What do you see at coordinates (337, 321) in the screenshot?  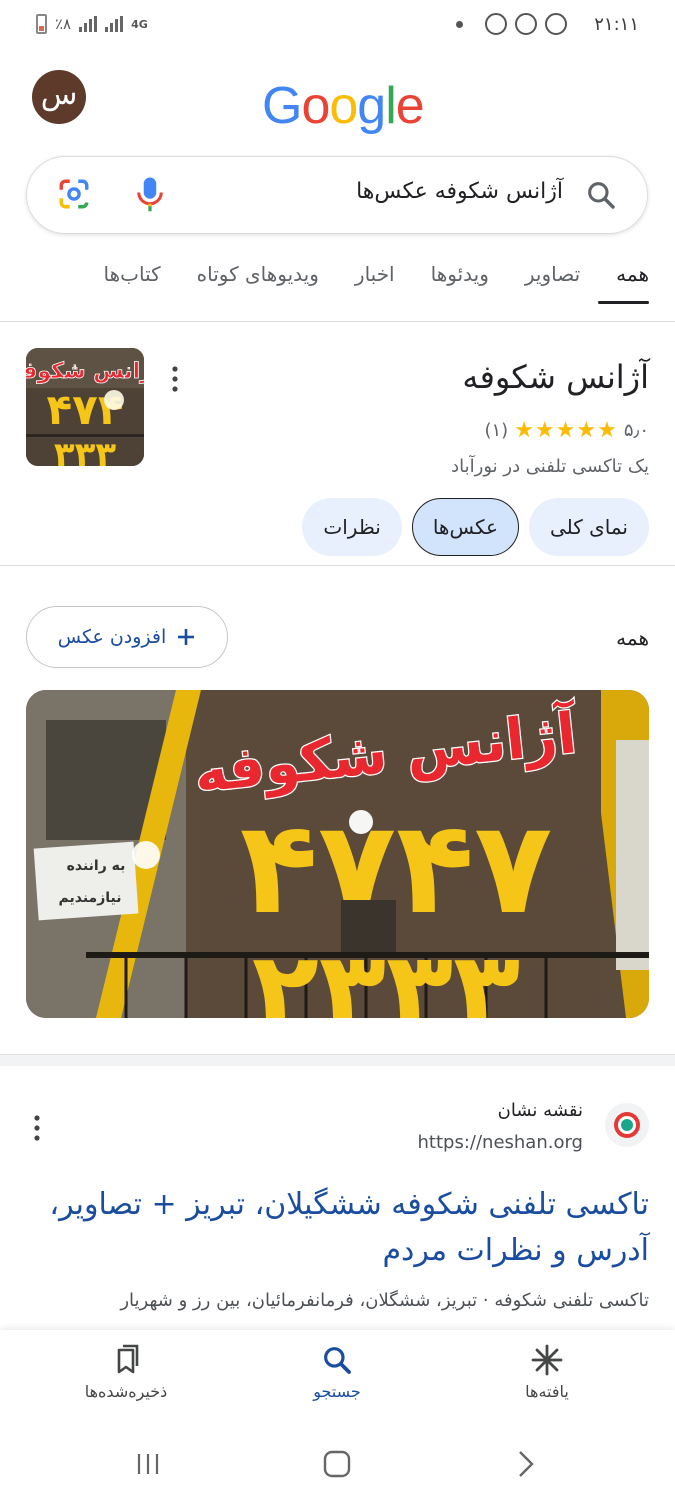 I see `tabs-divider` at bounding box center [337, 321].